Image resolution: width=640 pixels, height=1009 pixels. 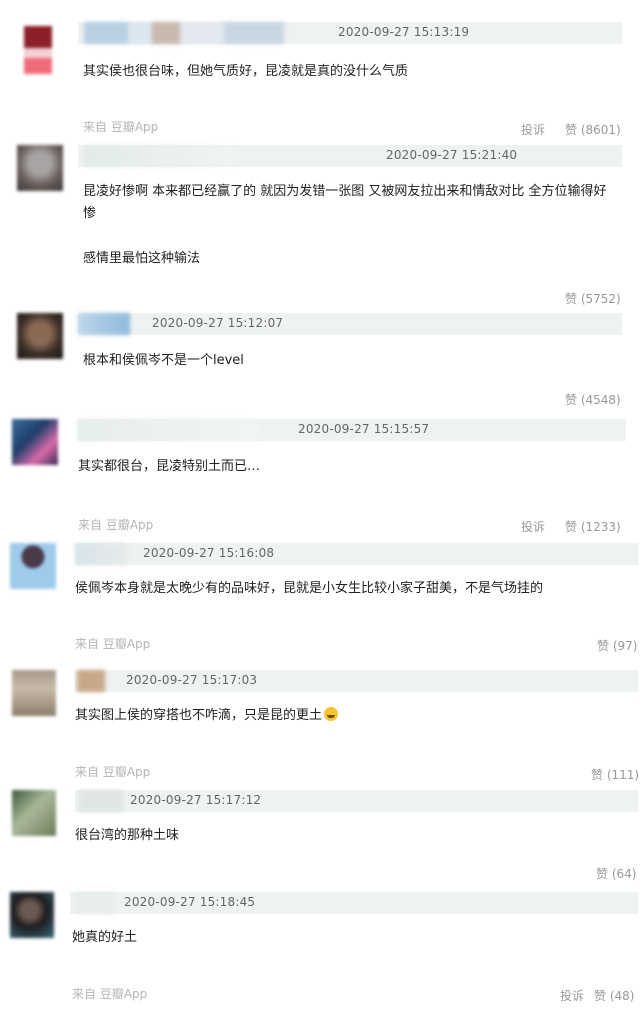 What do you see at coordinates (309, 588) in the screenshot?
I see `comment-text: 侯佩岑本身就是太晚少有的品味好，昆就是小女生比较小家子甜美，不是气场挂的` at bounding box center [309, 588].